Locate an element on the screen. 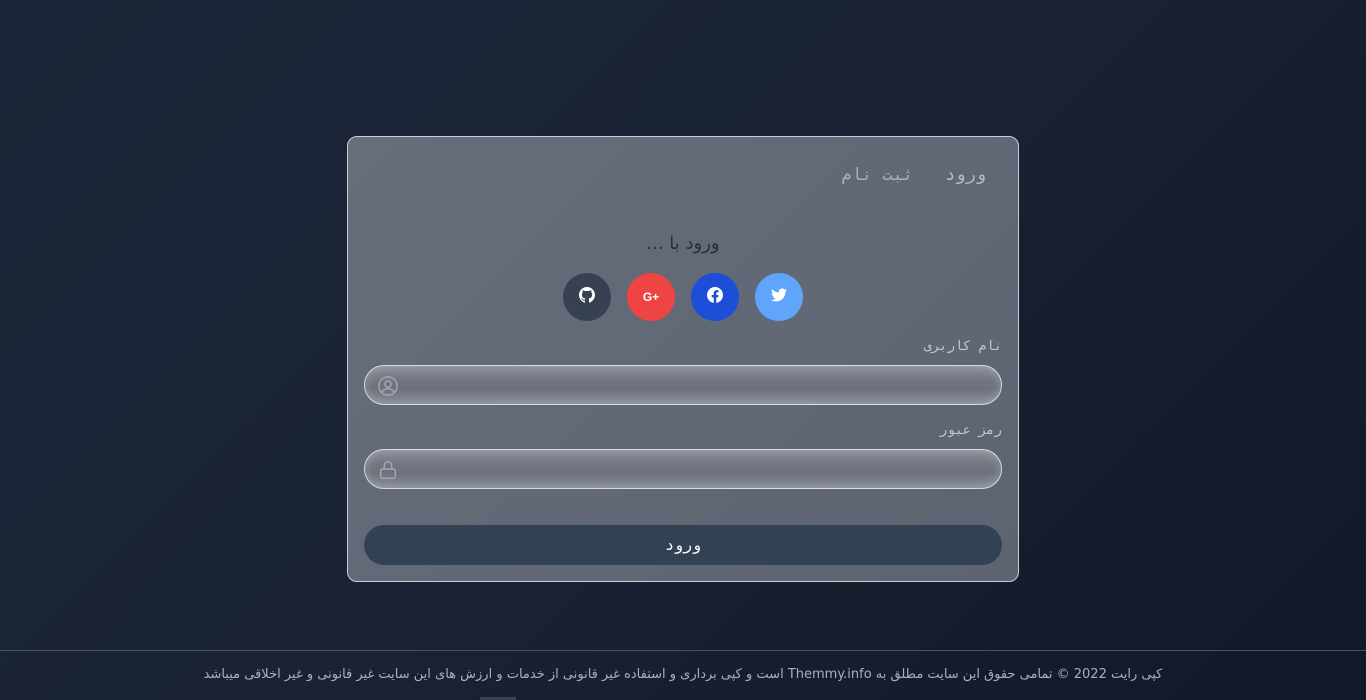 This screenshot has width=1366, height=700. twitter-button is located at coordinates (779, 297).